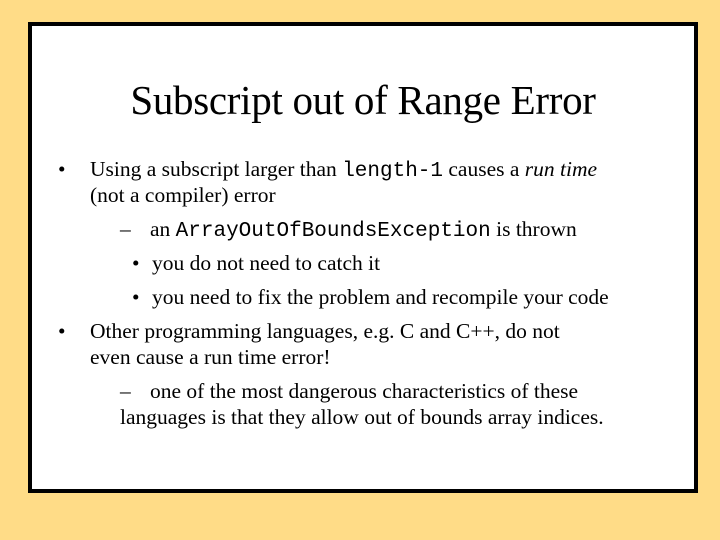 Image resolution: width=720 pixels, height=540 pixels. I want to click on slide-title: Subscript out of Range Error, so click(363, 100).